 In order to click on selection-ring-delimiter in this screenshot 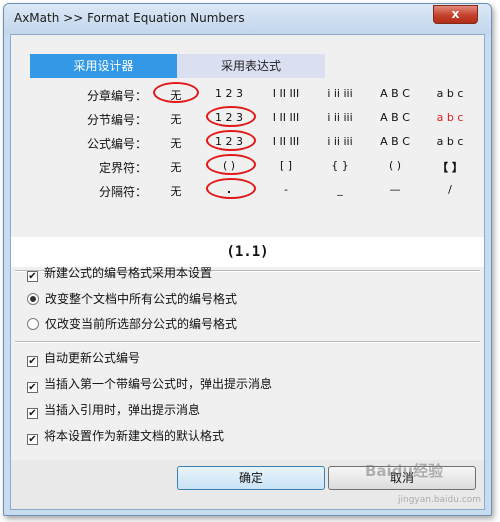, I will do `click(231, 164)`.